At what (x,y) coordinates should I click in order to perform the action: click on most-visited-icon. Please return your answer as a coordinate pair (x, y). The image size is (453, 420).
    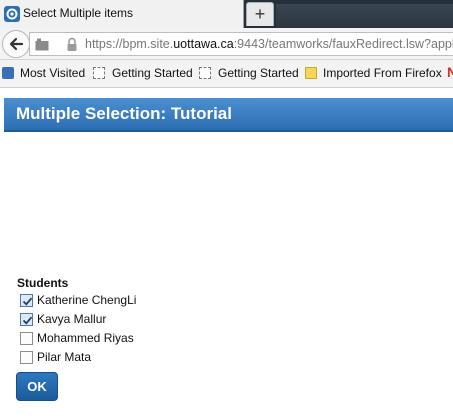
    Looking at the image, I should click on (8, 73).